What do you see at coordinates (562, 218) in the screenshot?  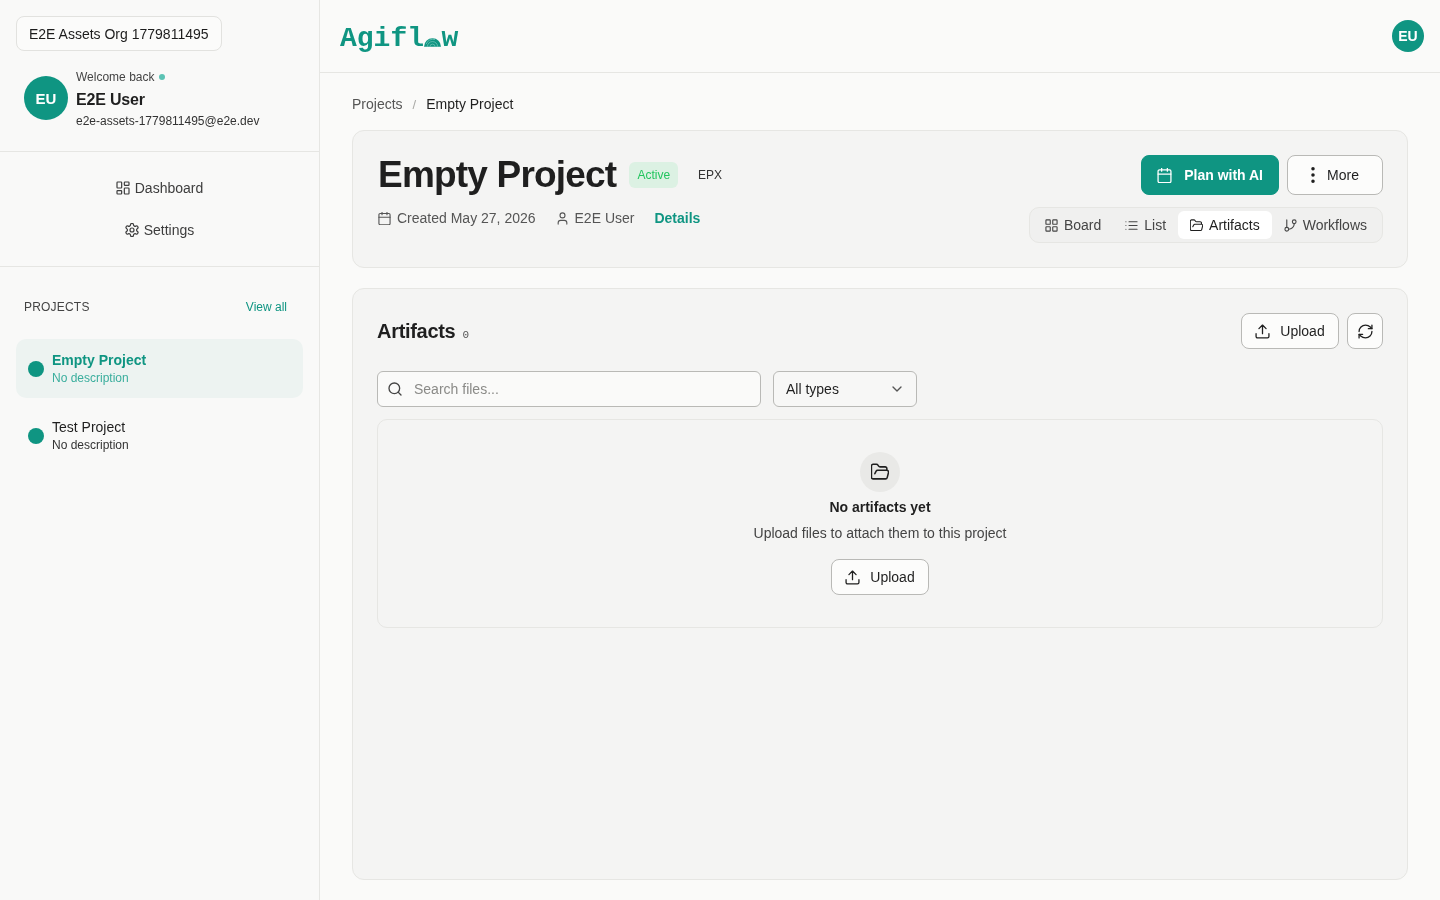 I see `person-icon` at bounding box center [562, 218].